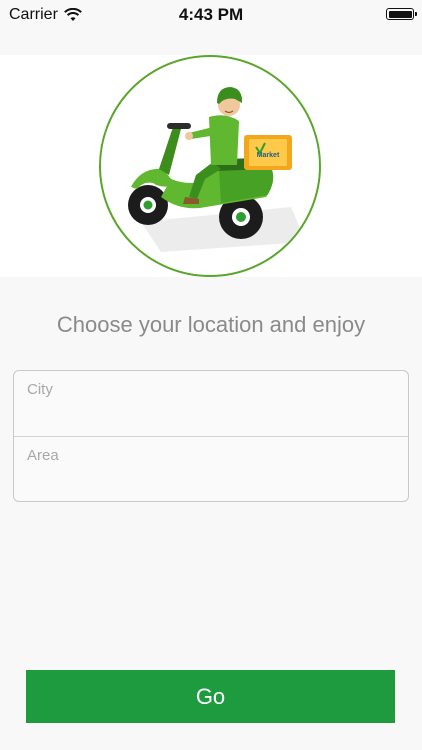 The height and width of the screenshot is (750, 422). I want to click on city-input, so click(207, 389).